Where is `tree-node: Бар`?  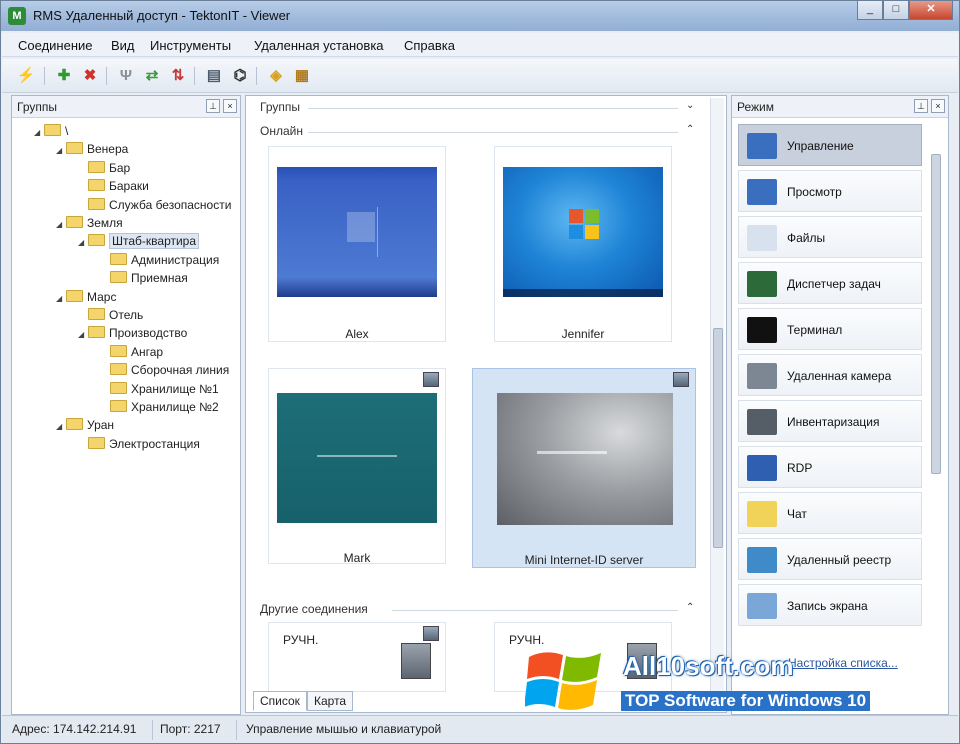
tree-node: Бар is located at coordinates (104, 168).